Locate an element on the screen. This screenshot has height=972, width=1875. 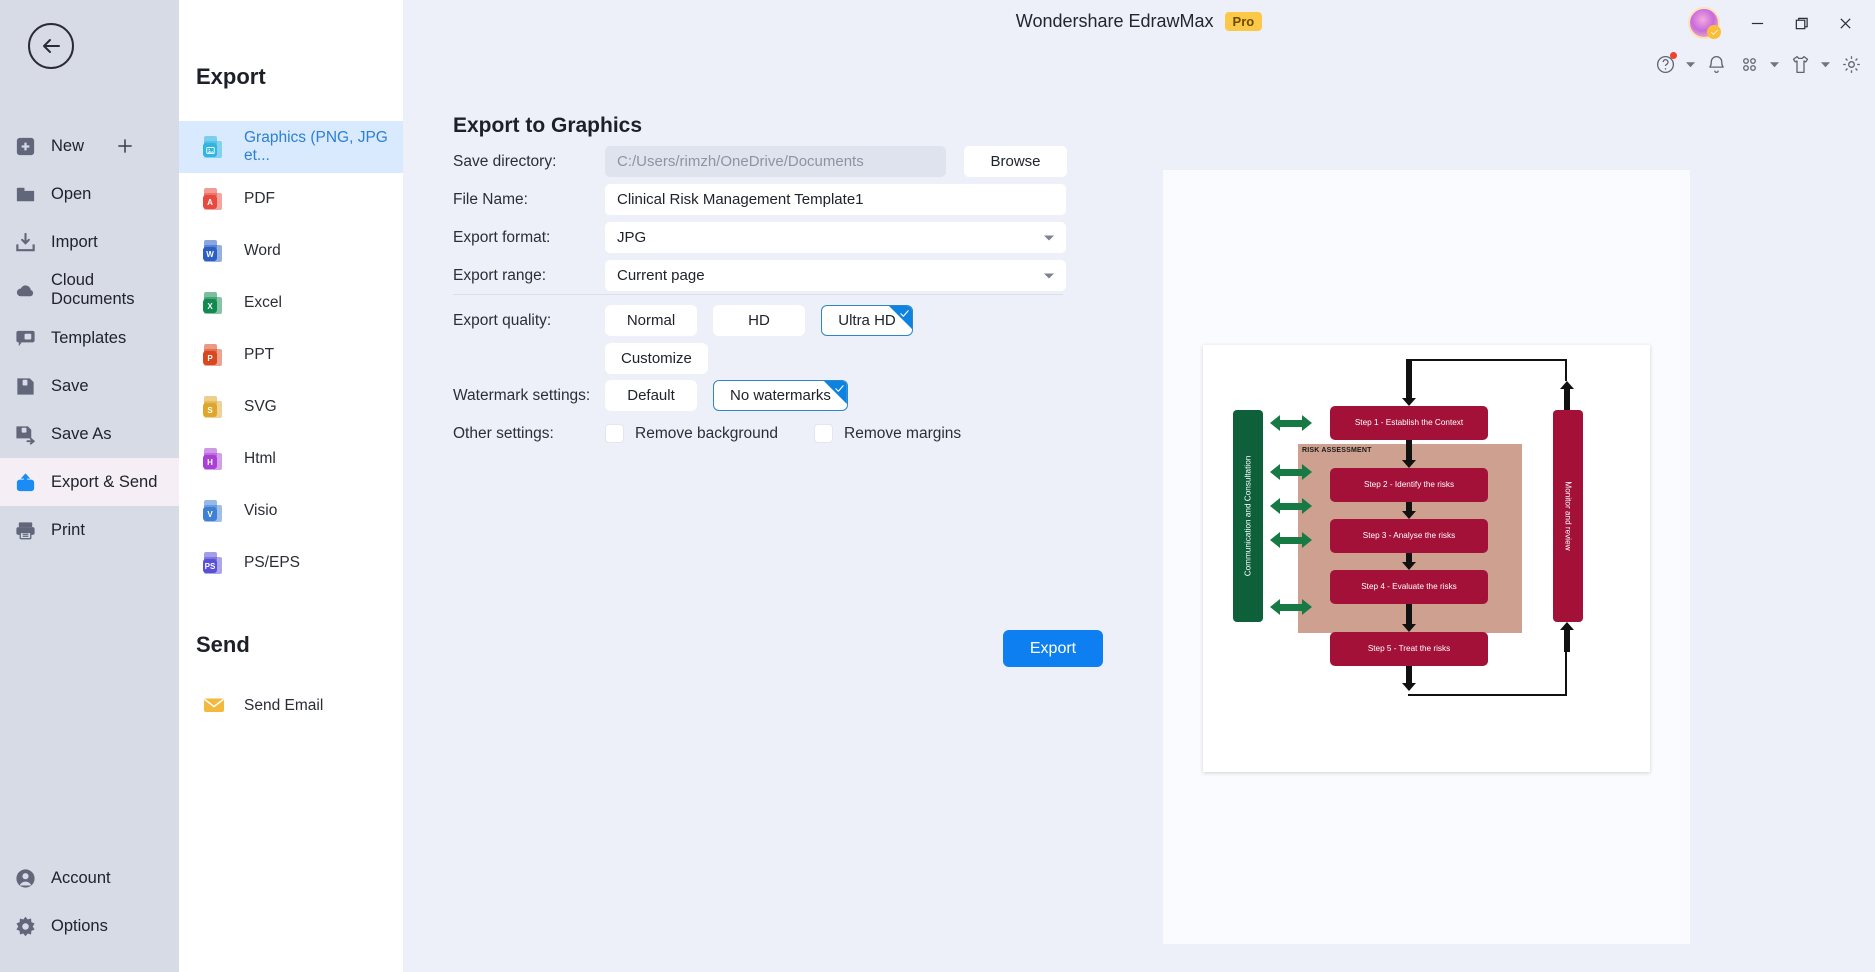
export-range-value: Current page is located at coordinates (661, 275).